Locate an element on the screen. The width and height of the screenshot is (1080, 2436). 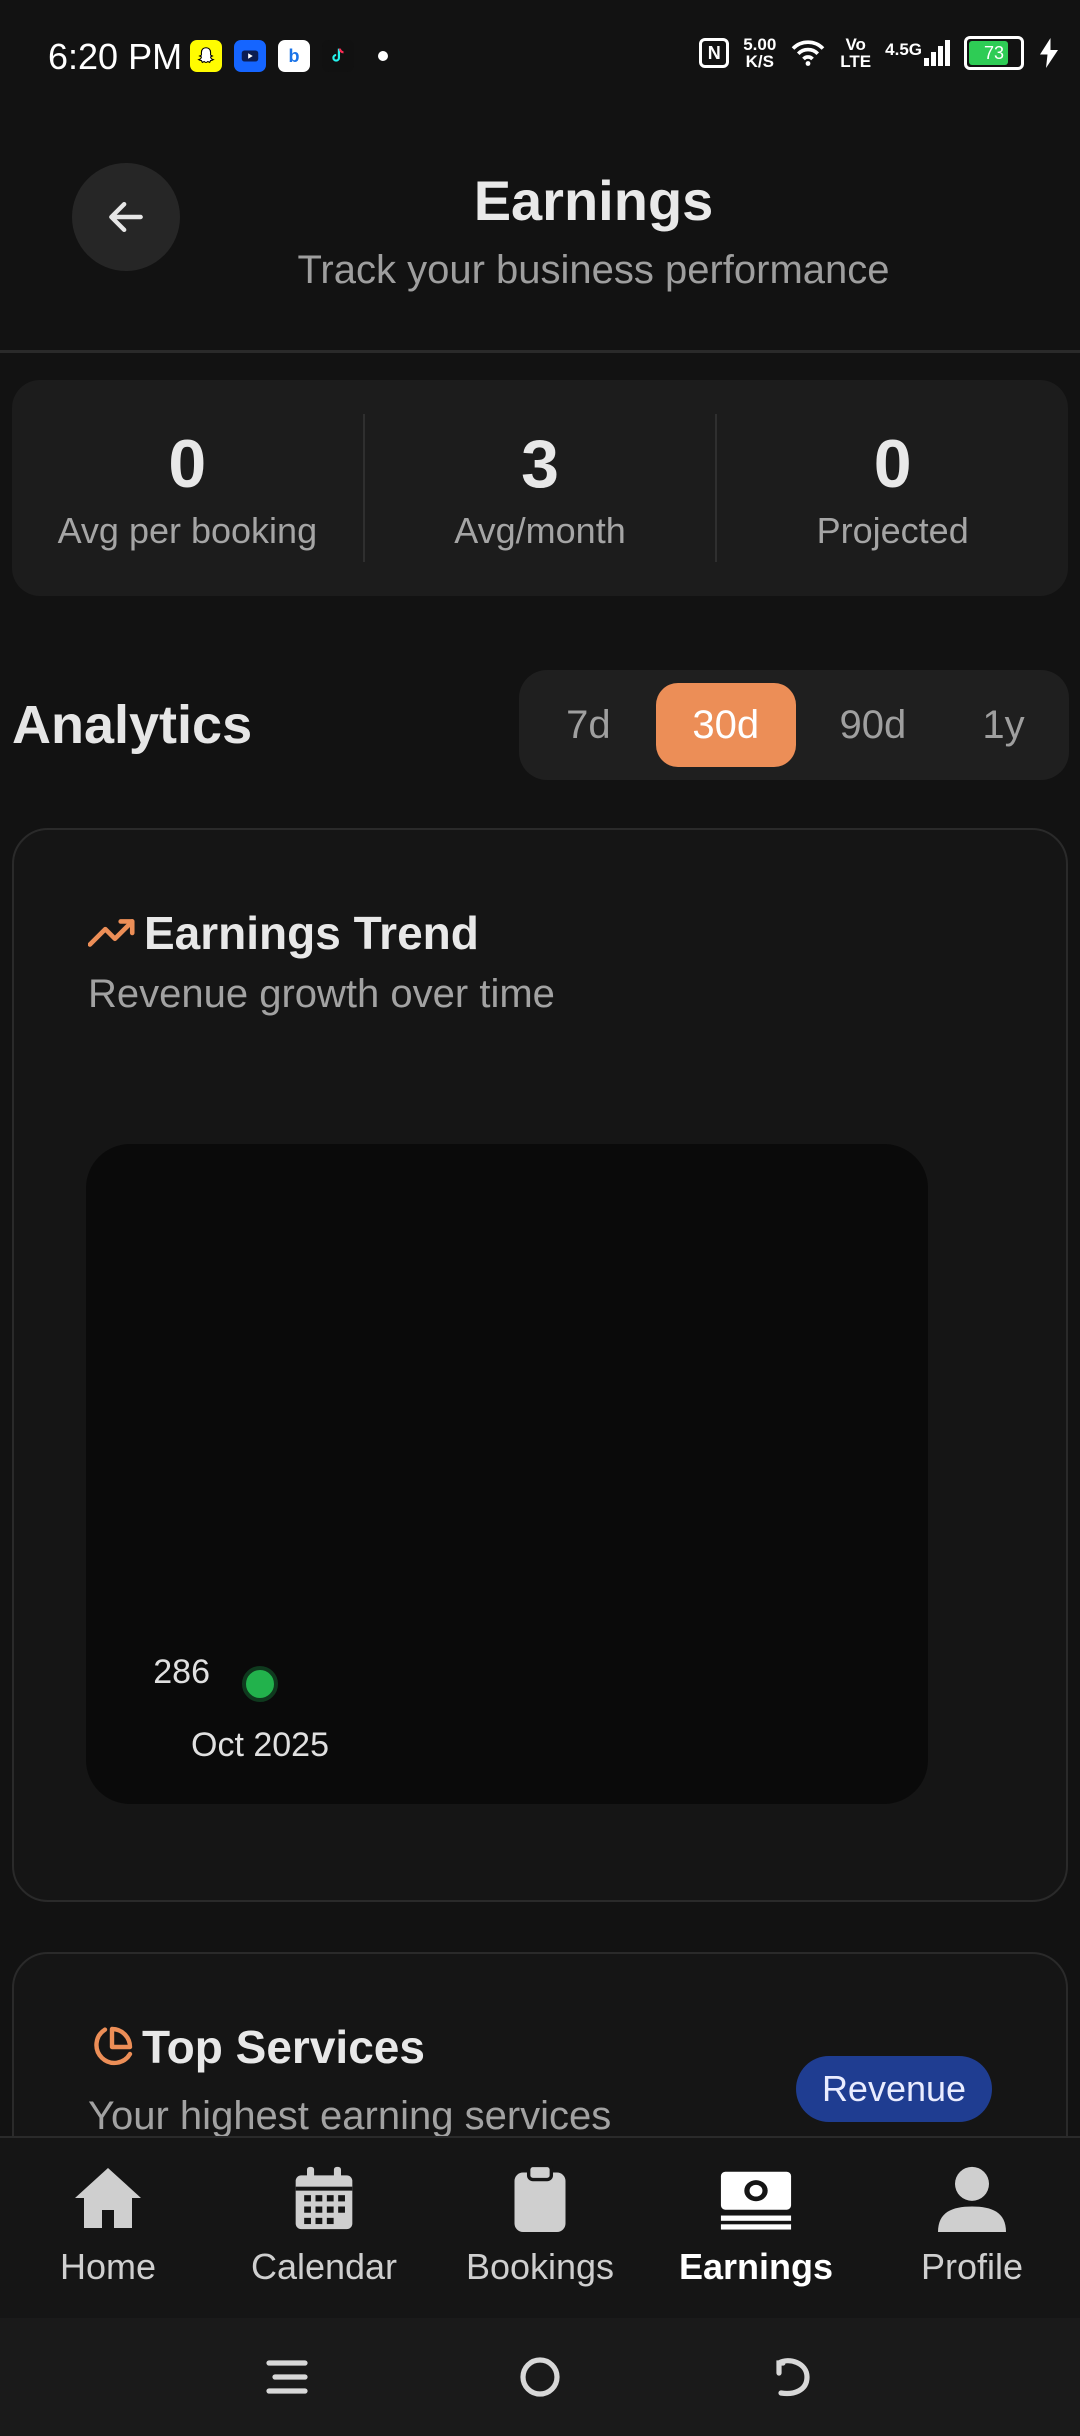
status-bar: 6:20 PM b N 5.00 K/S Vo LTE 4.5G 73 is located at coordinates (540, 55).